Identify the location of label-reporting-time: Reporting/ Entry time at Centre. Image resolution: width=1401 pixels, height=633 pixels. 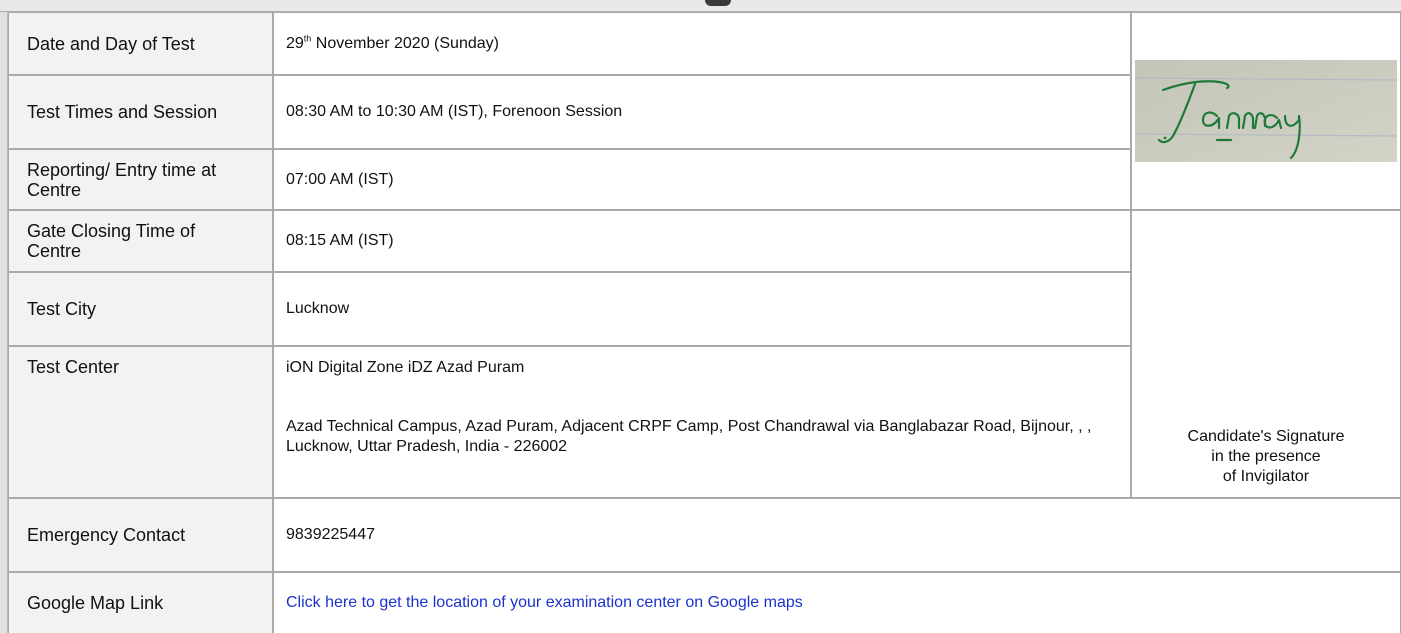
(140, 179).